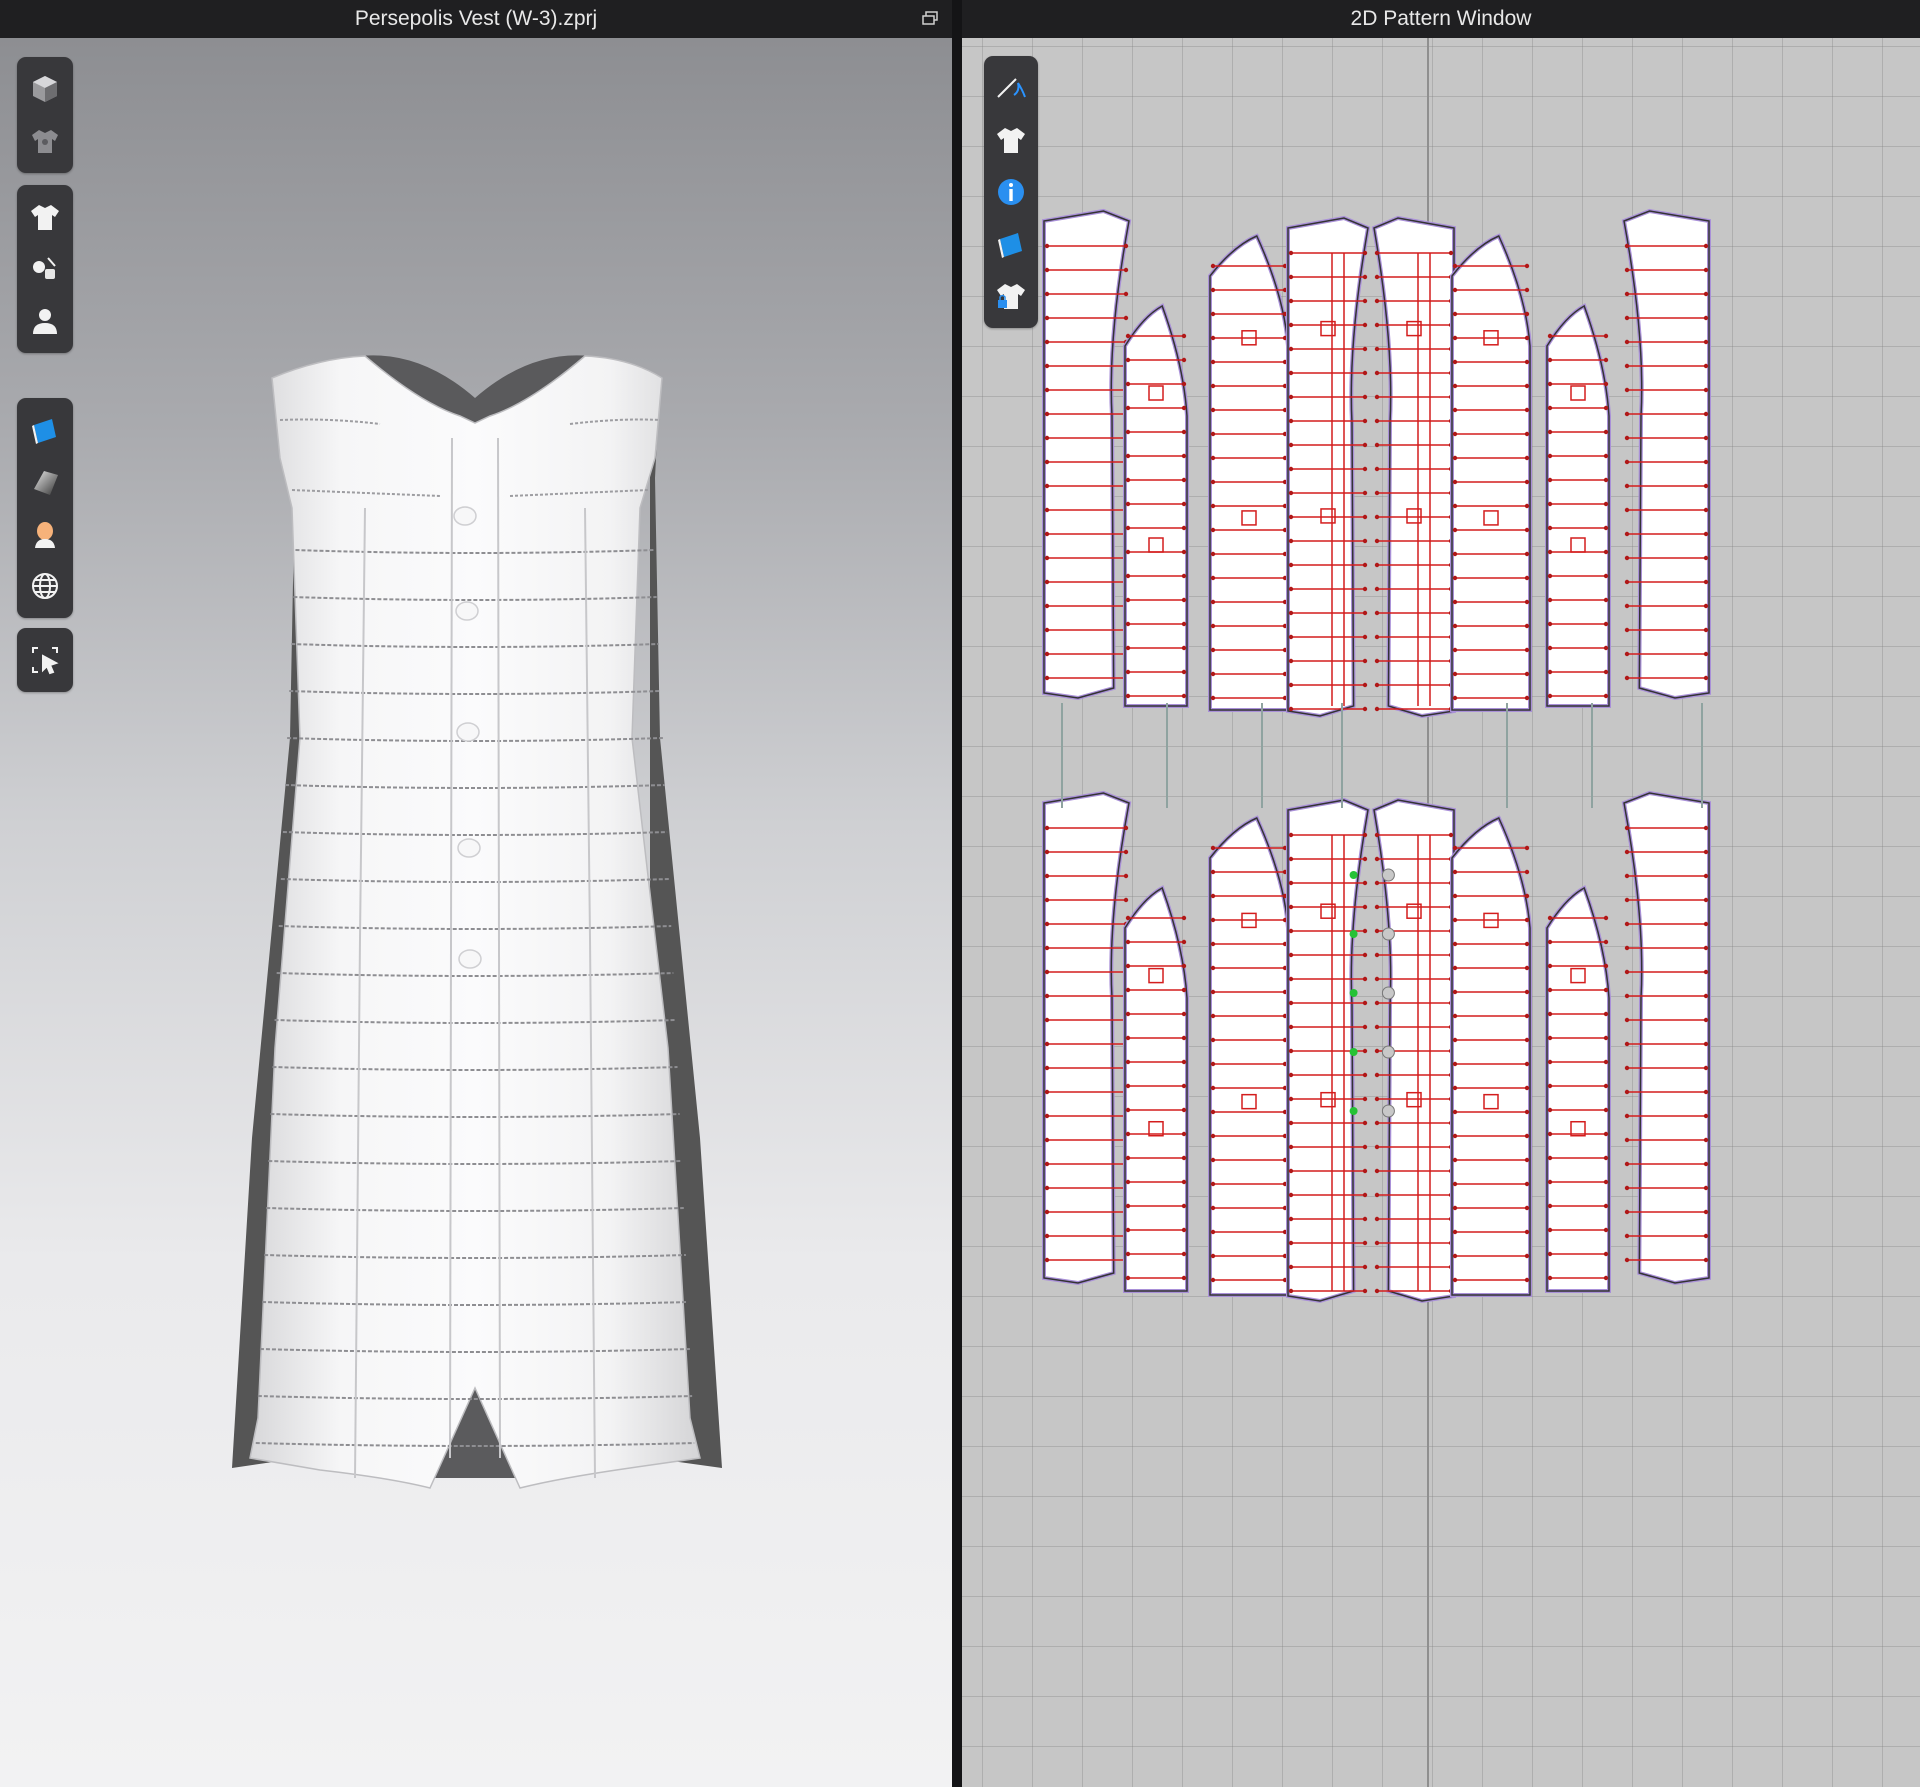  I want to click on skin-icon, so click(45, 534).